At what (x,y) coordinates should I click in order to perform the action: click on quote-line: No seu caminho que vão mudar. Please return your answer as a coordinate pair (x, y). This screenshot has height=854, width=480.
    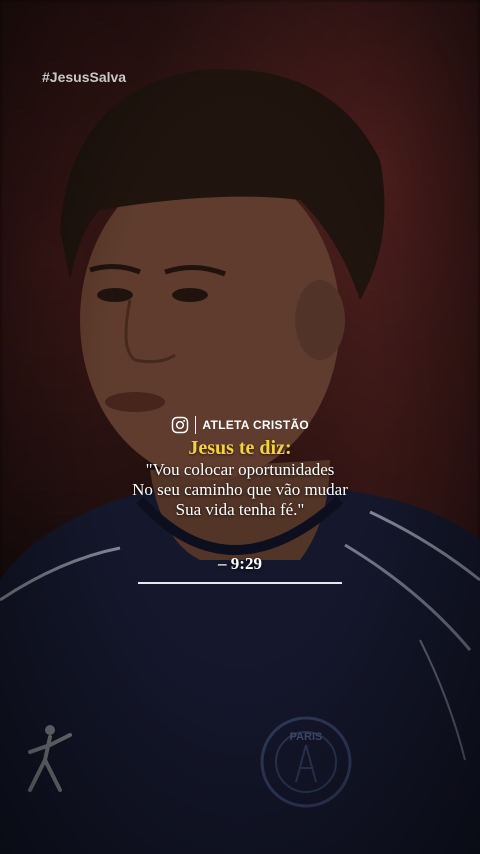
    Looking at the image, I should click on (240, 489).